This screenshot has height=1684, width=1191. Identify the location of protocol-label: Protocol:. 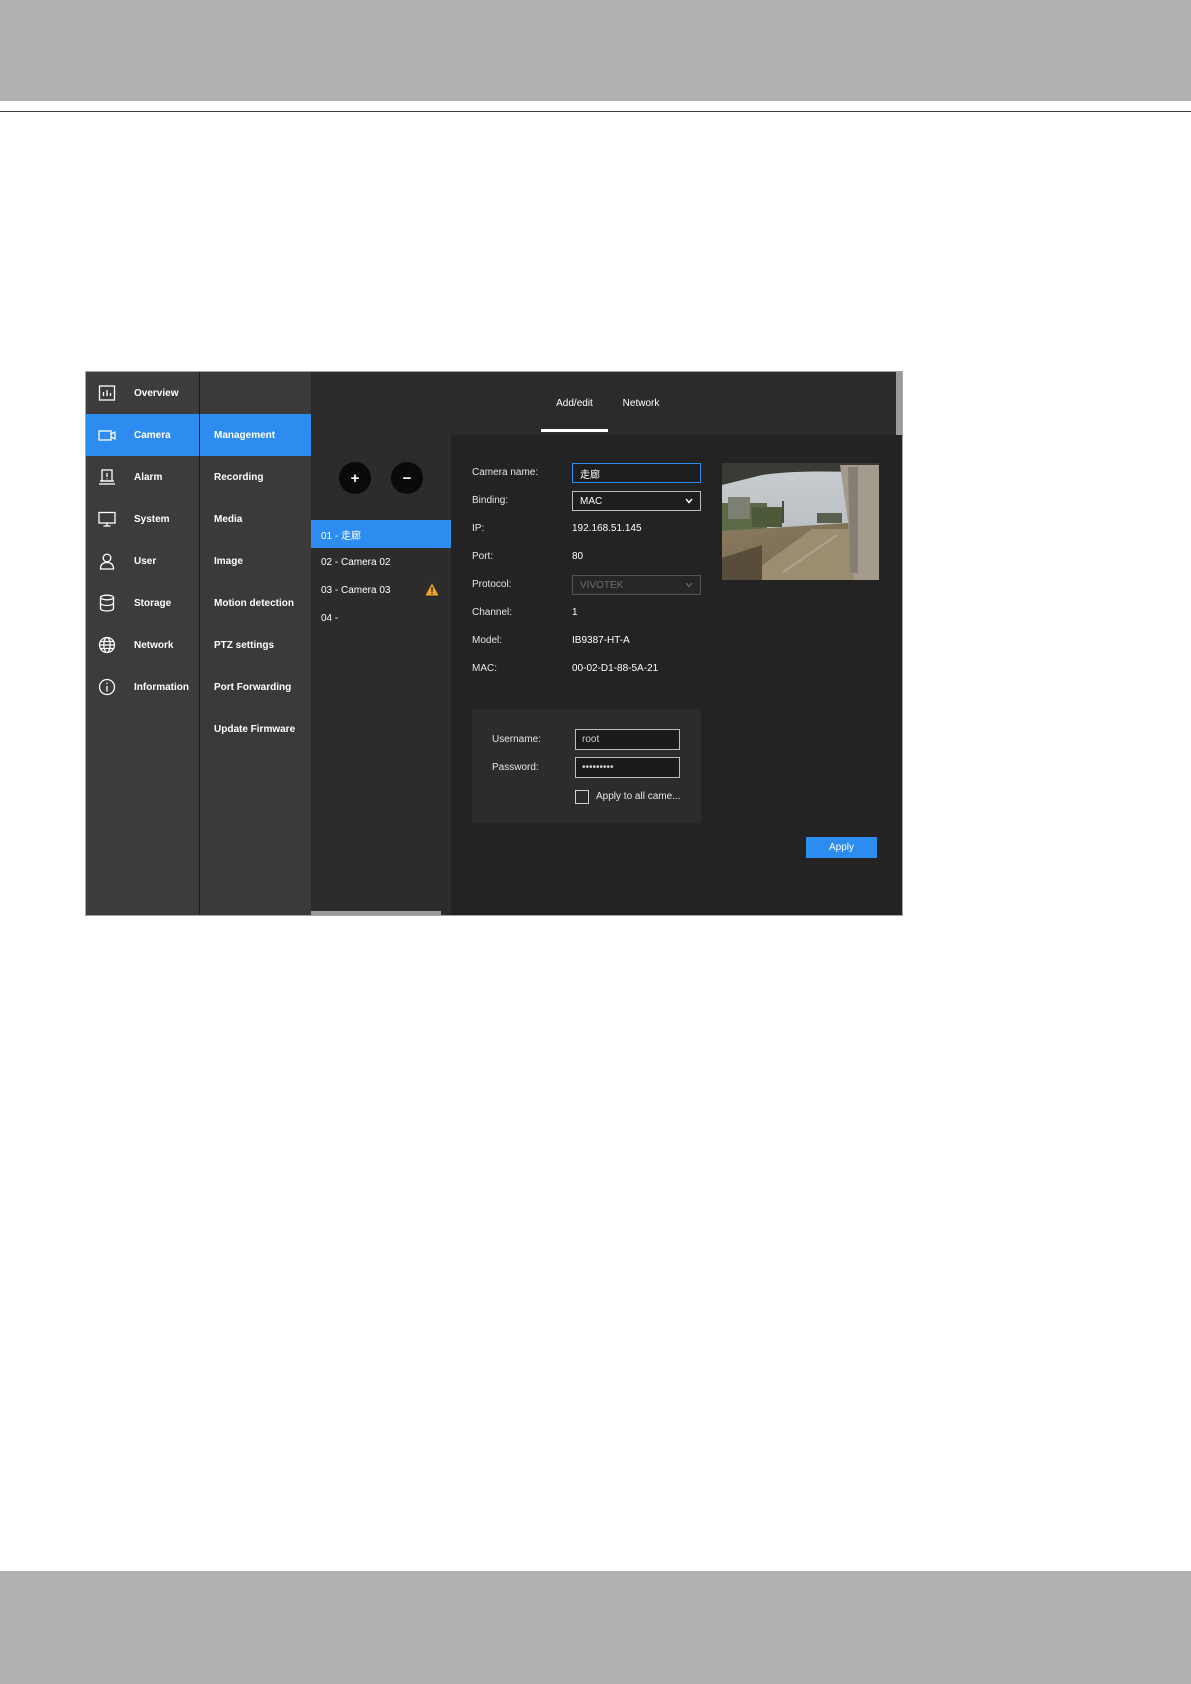
(492, 584).